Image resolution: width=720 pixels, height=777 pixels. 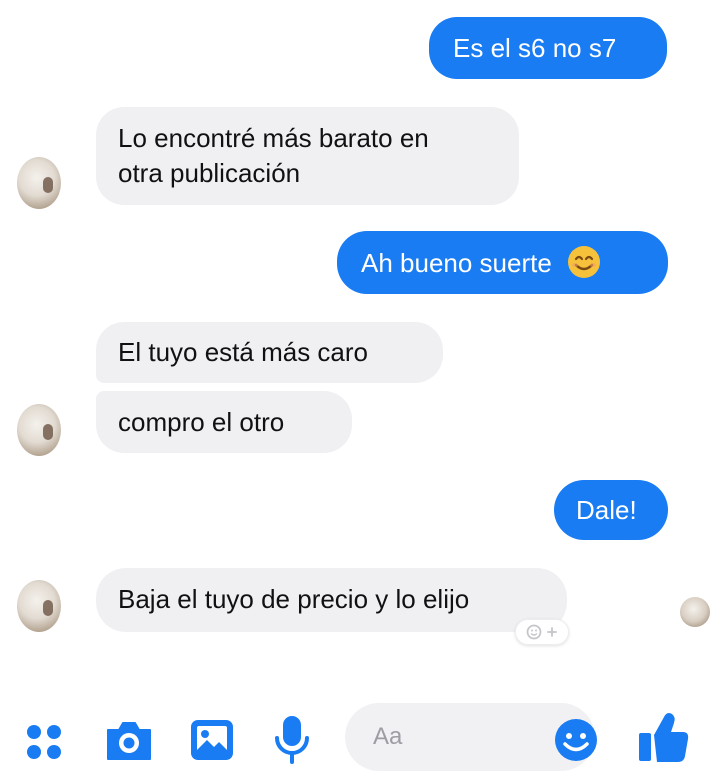 What do you see at coordinates (294, 599) in the screenshot?
I see `message-text: Baja el tuyo de precio y lo elijo` at bounding box center [294, 599].